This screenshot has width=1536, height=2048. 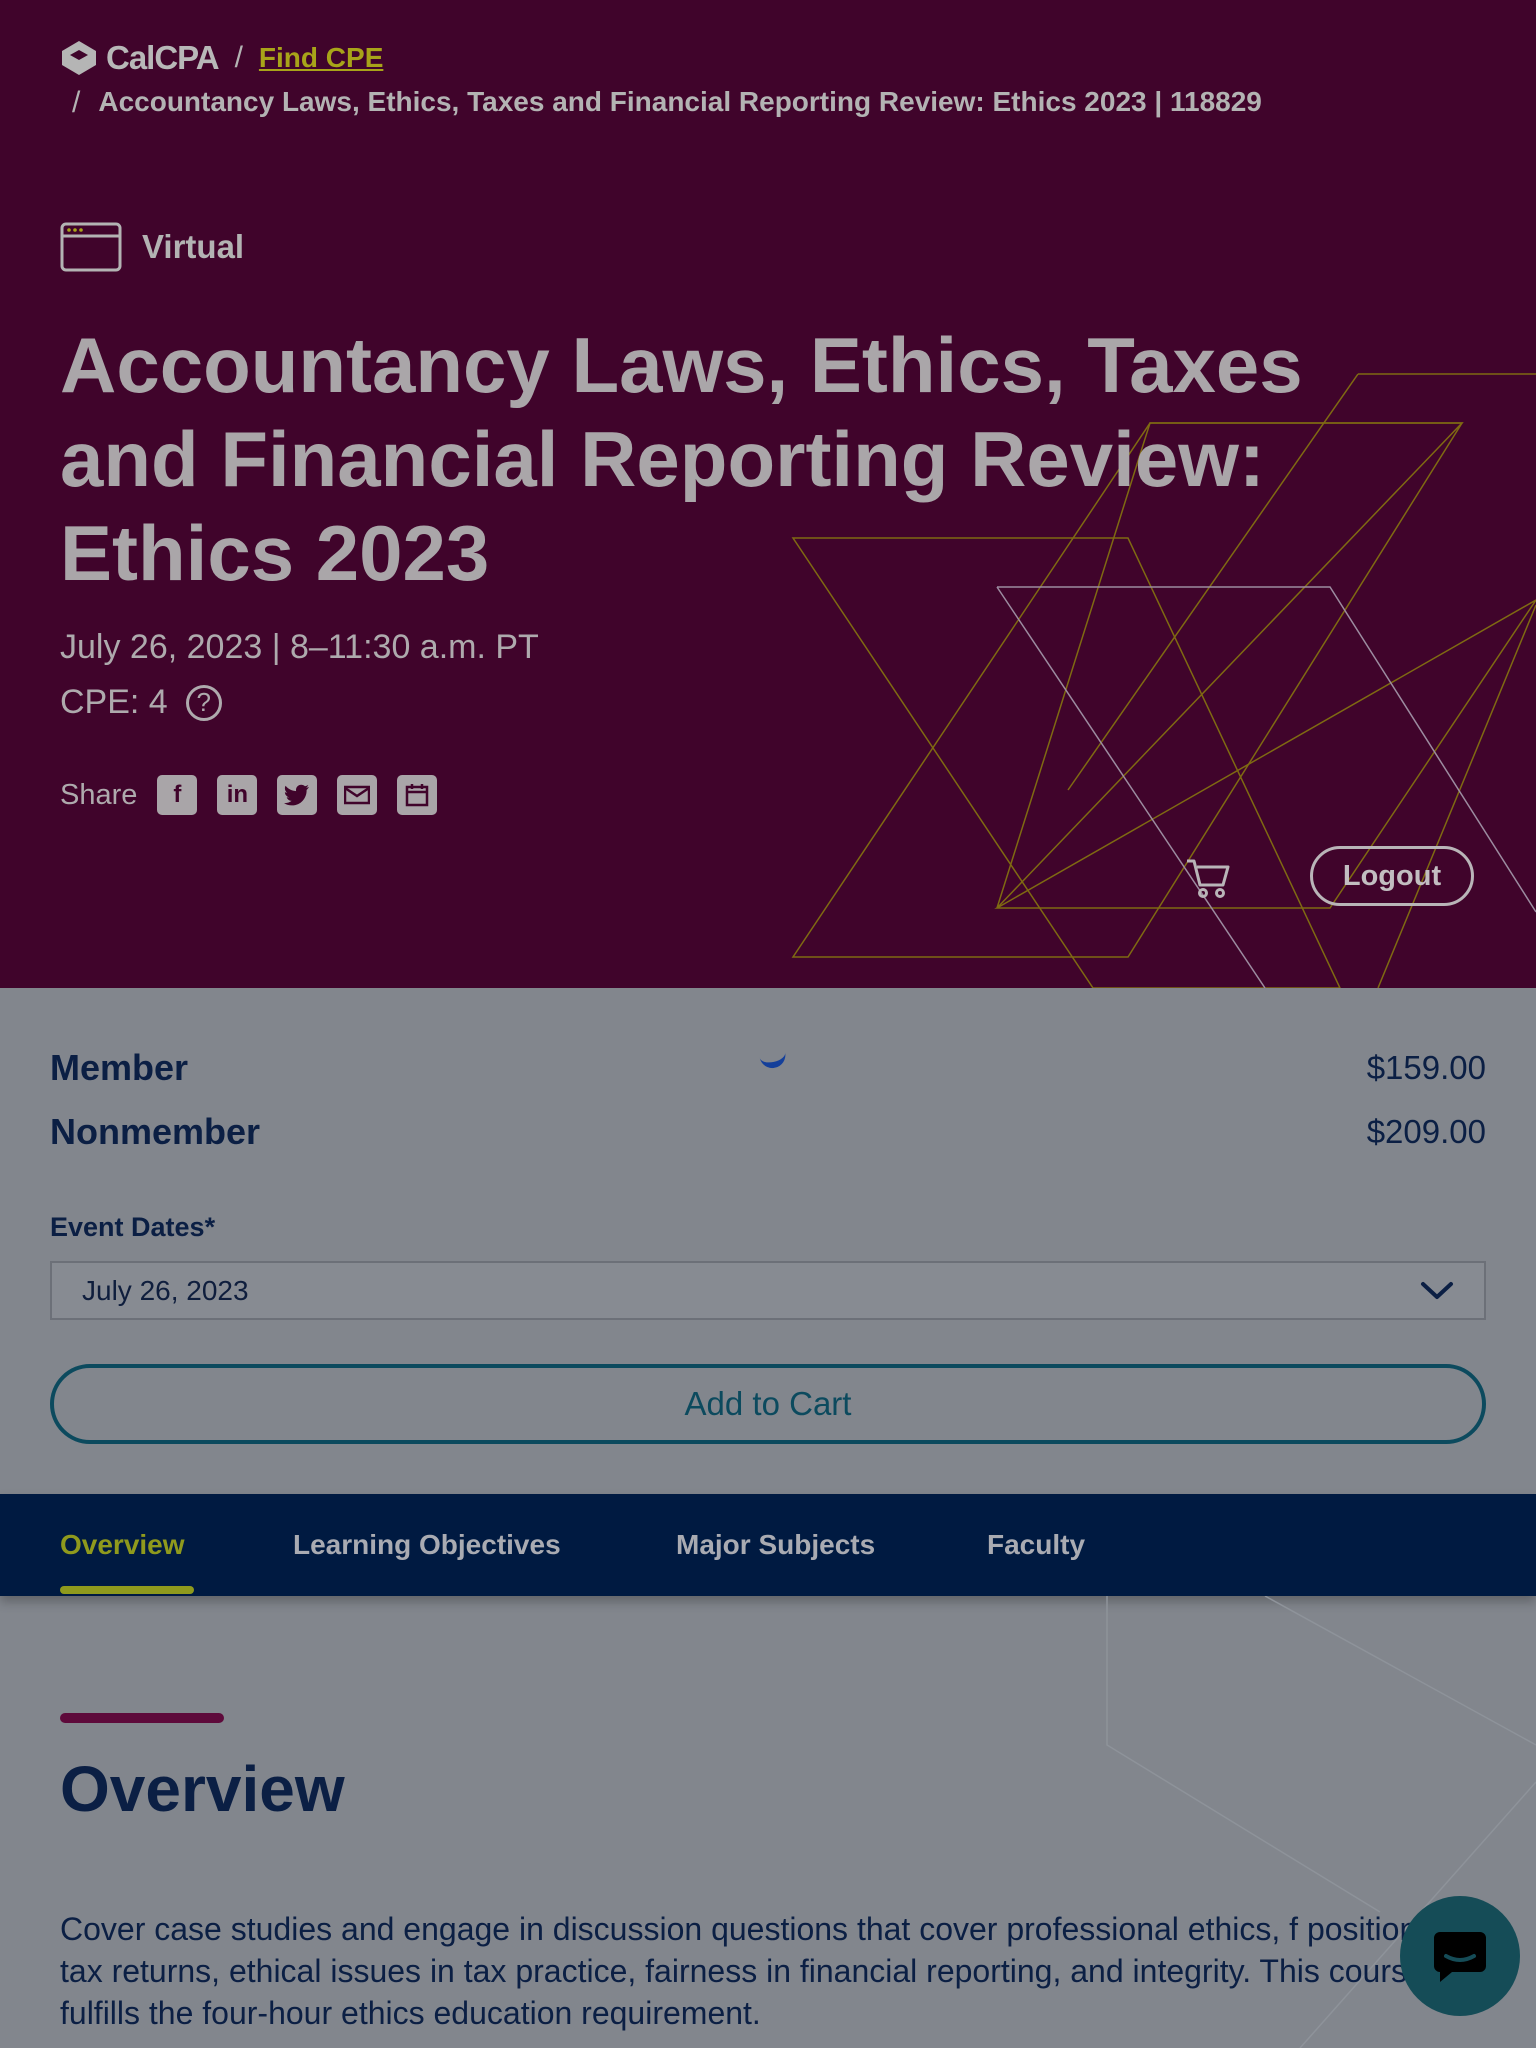 I want to click on event-dates-selected: July 26, 2023, so click(x=165, y=1290).